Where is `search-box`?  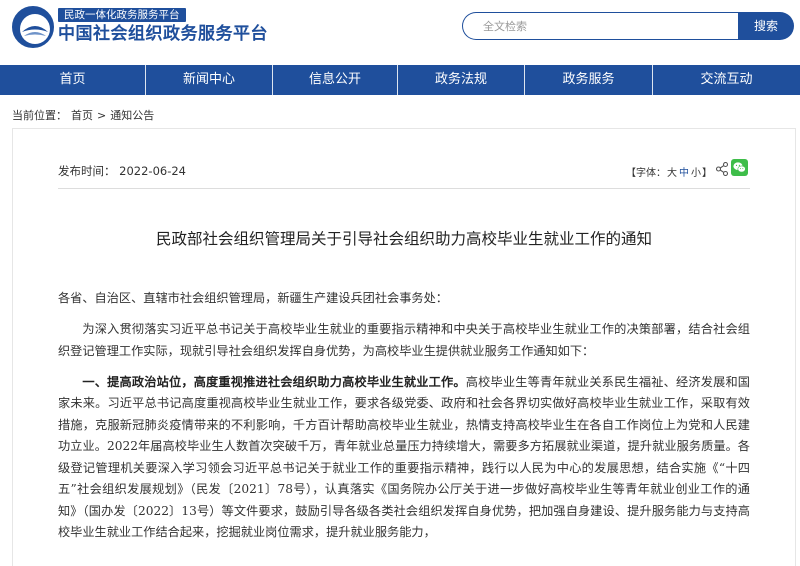 search-box is located at coordinates (602, 26).